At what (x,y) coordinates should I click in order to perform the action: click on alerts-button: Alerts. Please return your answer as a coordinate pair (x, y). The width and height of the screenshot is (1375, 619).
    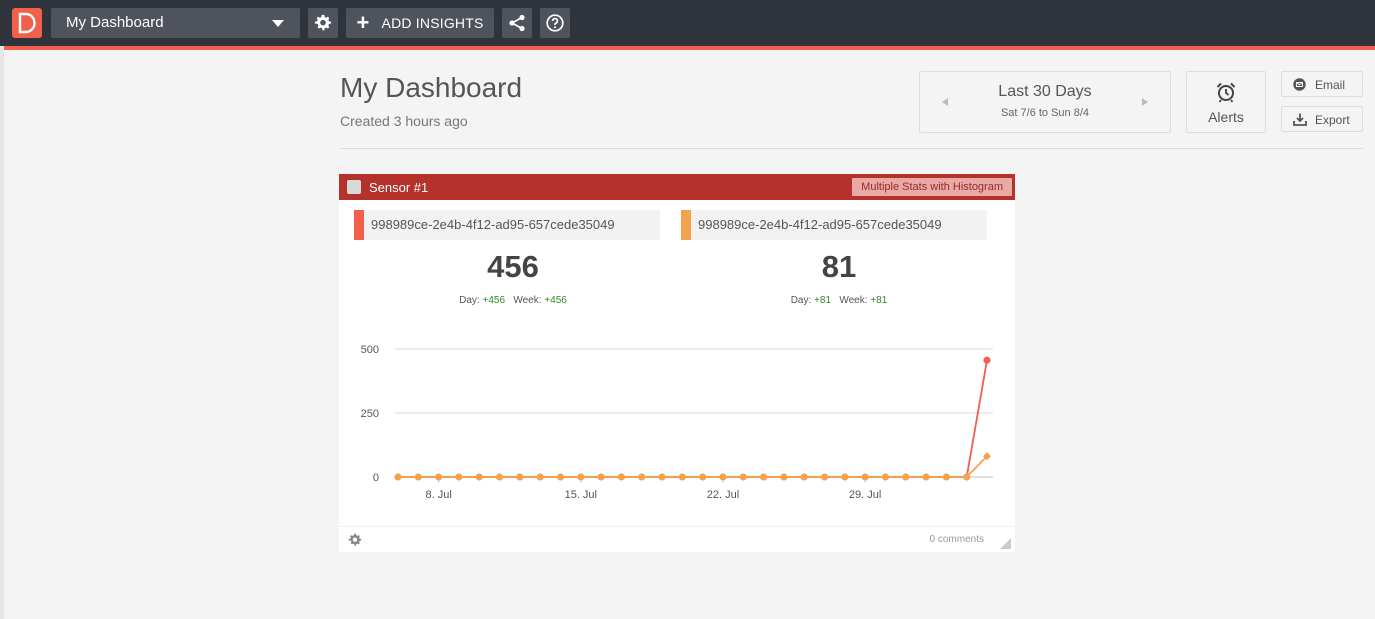
    Looking at the image, I should click on (1226, 102).